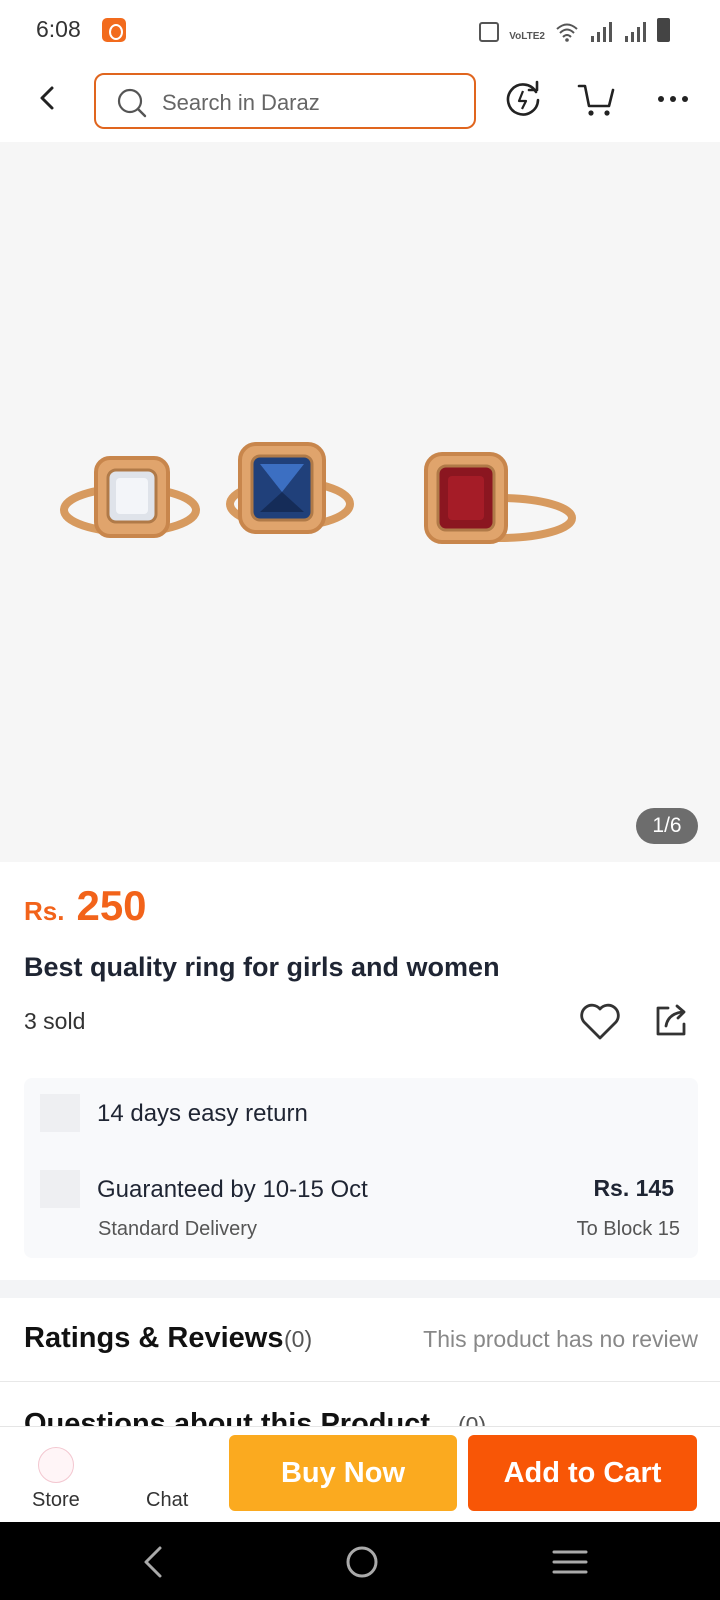  What do you see at coordinates (343, 1473) in the screenshot?
I see `buy-now-button: Buy Now` at bounding box center [343, 1473].